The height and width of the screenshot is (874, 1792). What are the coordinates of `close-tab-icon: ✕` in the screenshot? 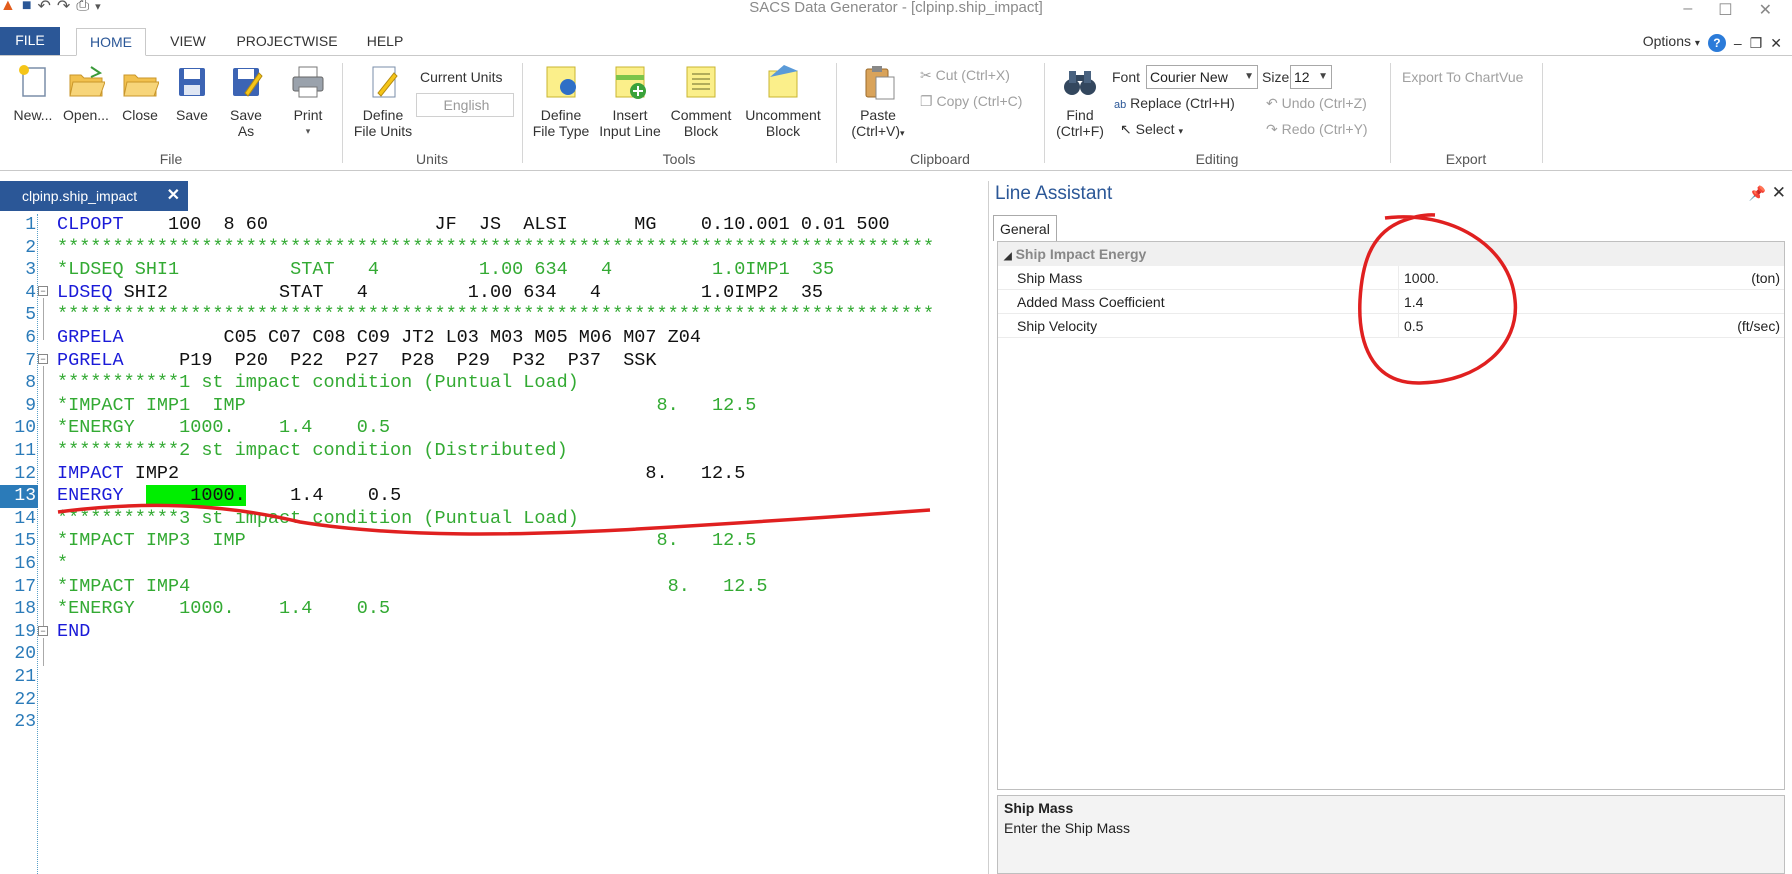 It's located at (173, 196).